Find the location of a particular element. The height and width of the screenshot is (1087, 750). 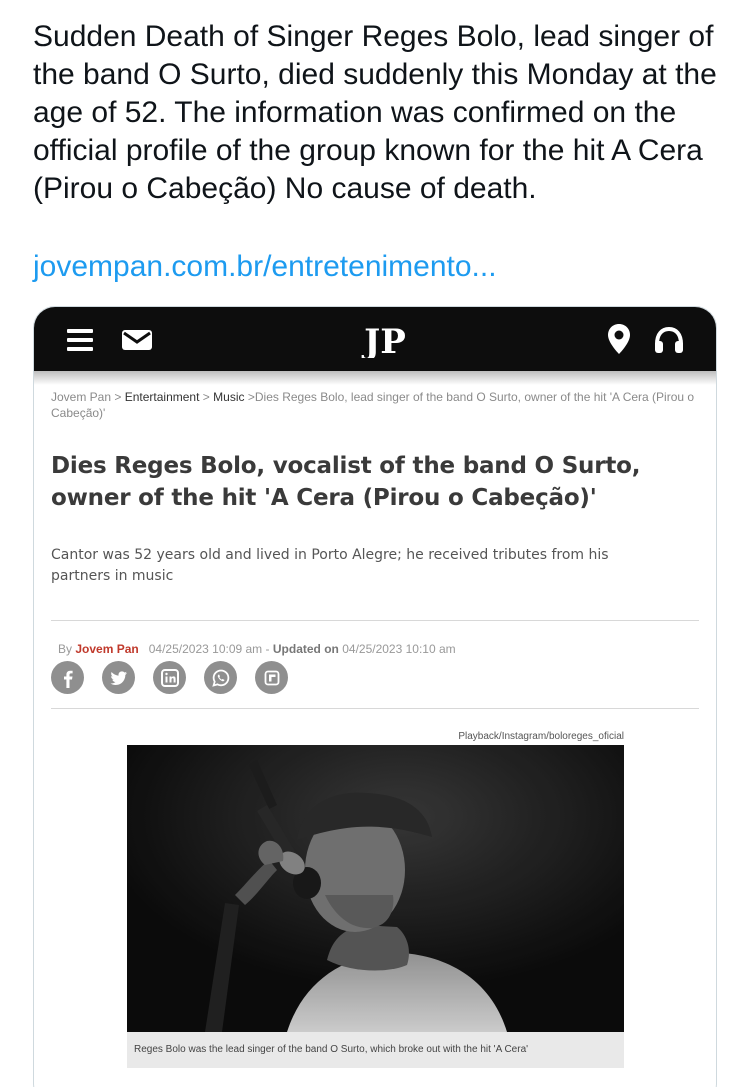

mail-icon is located at coordinates (137, 340).